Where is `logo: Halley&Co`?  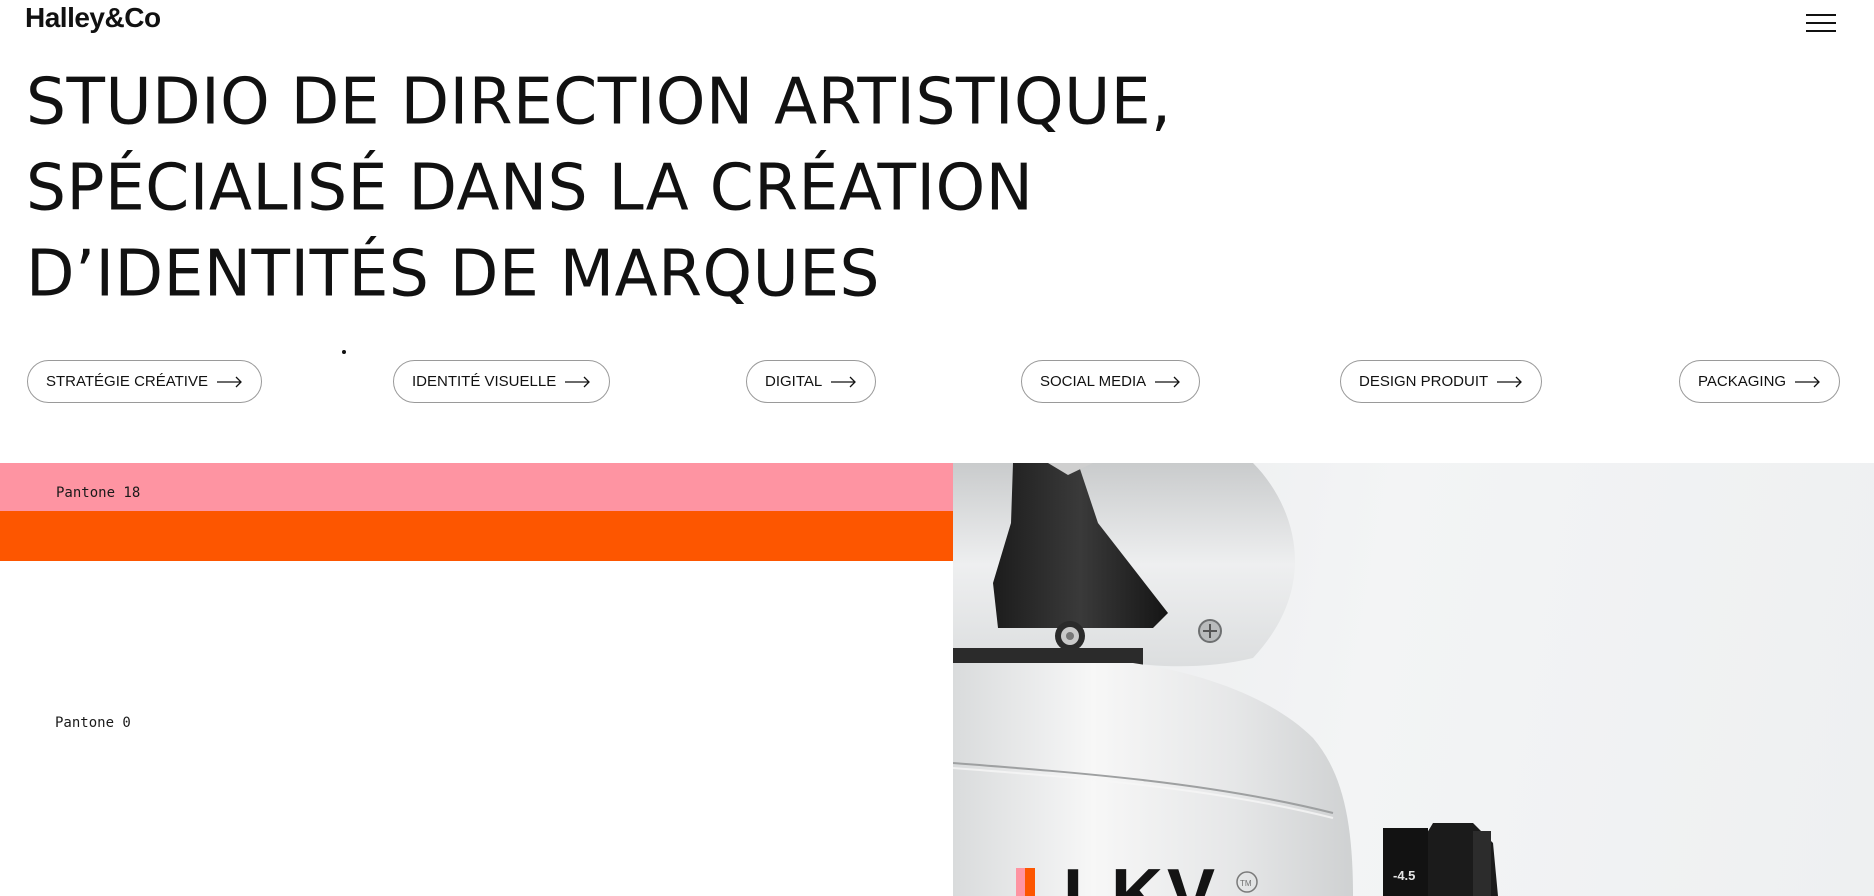
logo: Halley&Co is located at coordinates (93, 18).